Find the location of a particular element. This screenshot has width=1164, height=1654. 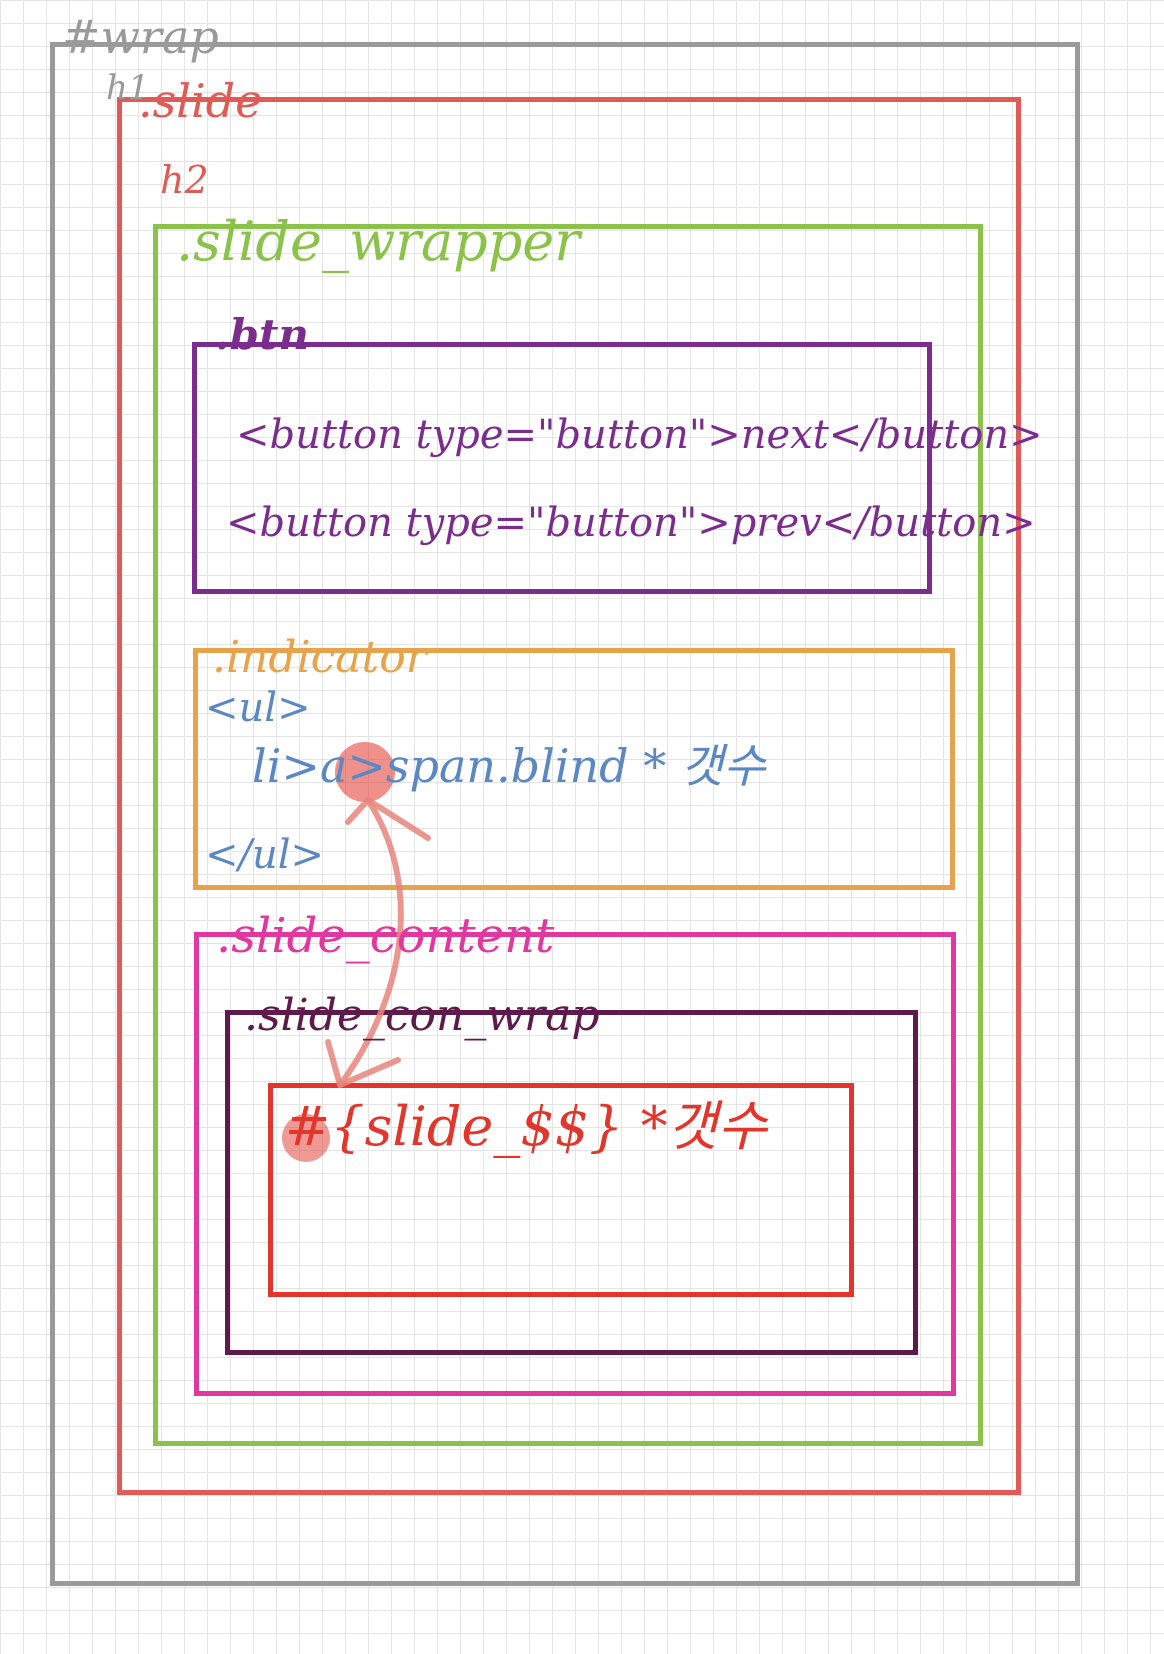

next-button-code: <button type="button">next</button> is located at coordinates (639, 435).